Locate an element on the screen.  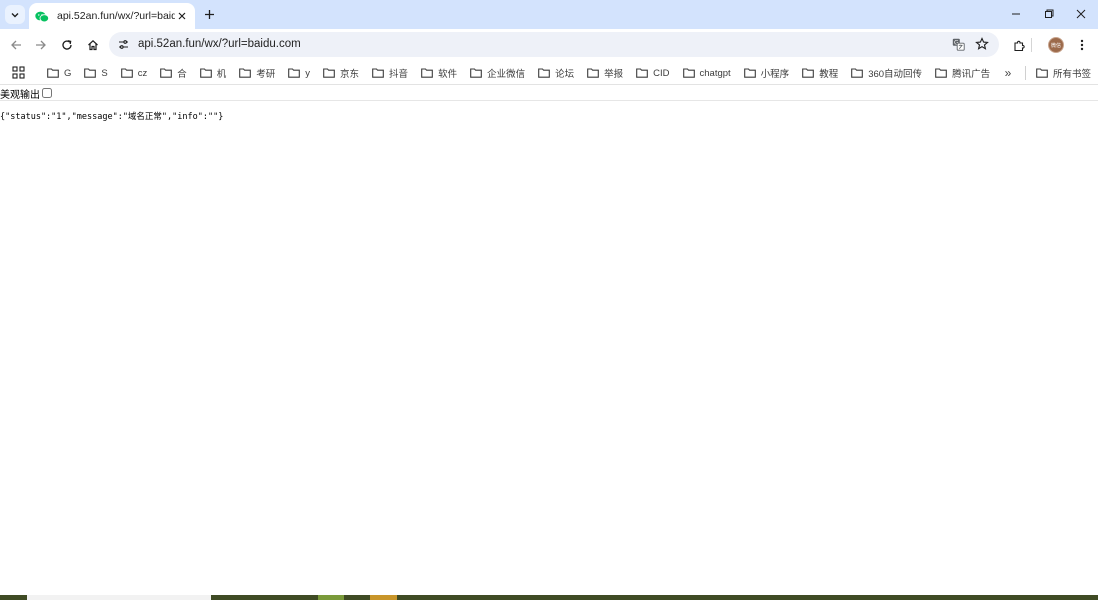
bookmark-label: y is located at coordinates (308, 73).